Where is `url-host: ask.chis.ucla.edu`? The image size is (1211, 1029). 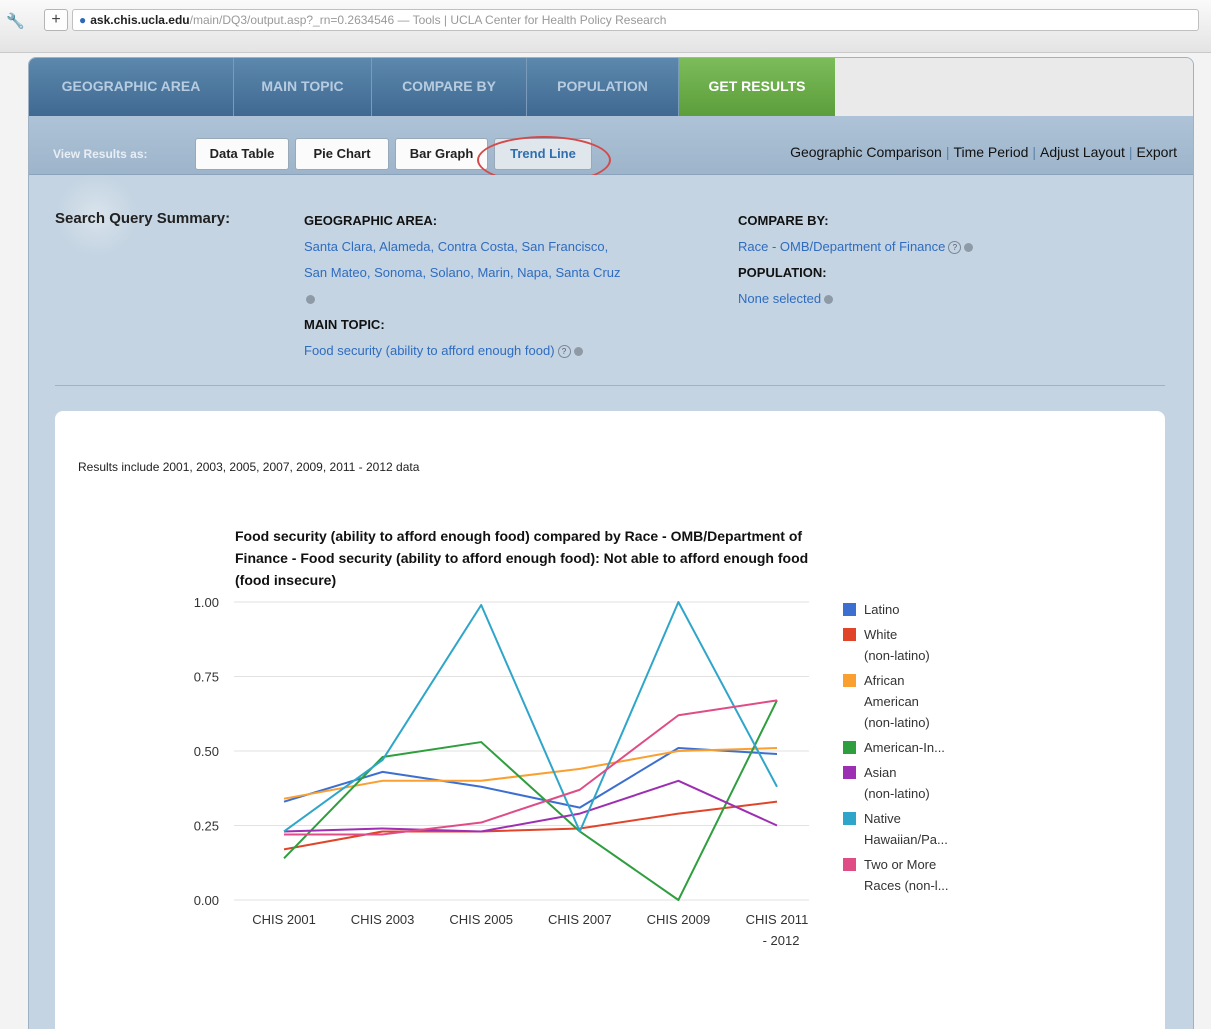 url-host: ask.chis.ucla.edu is located at coordinates (140, 20).